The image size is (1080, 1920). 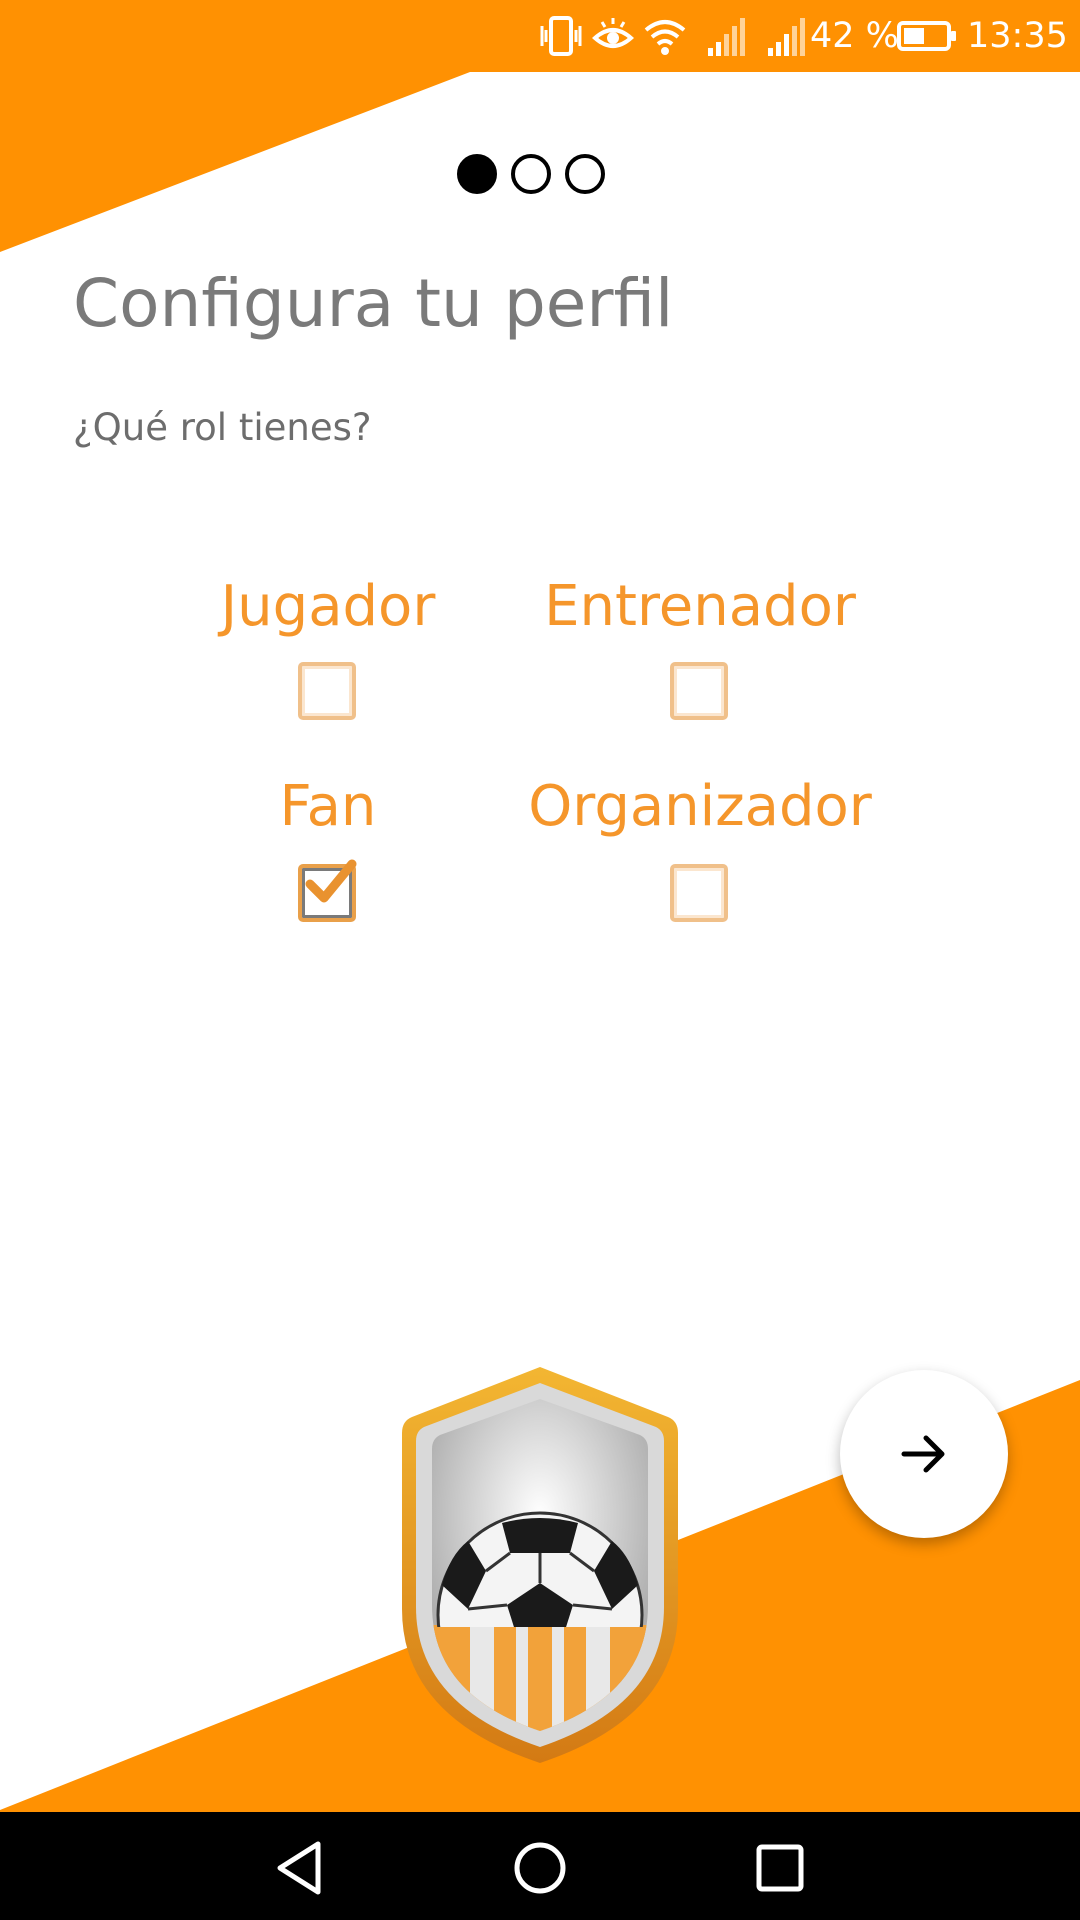 I want to click on shield-ball-logo, so click(x=540, y=1565).